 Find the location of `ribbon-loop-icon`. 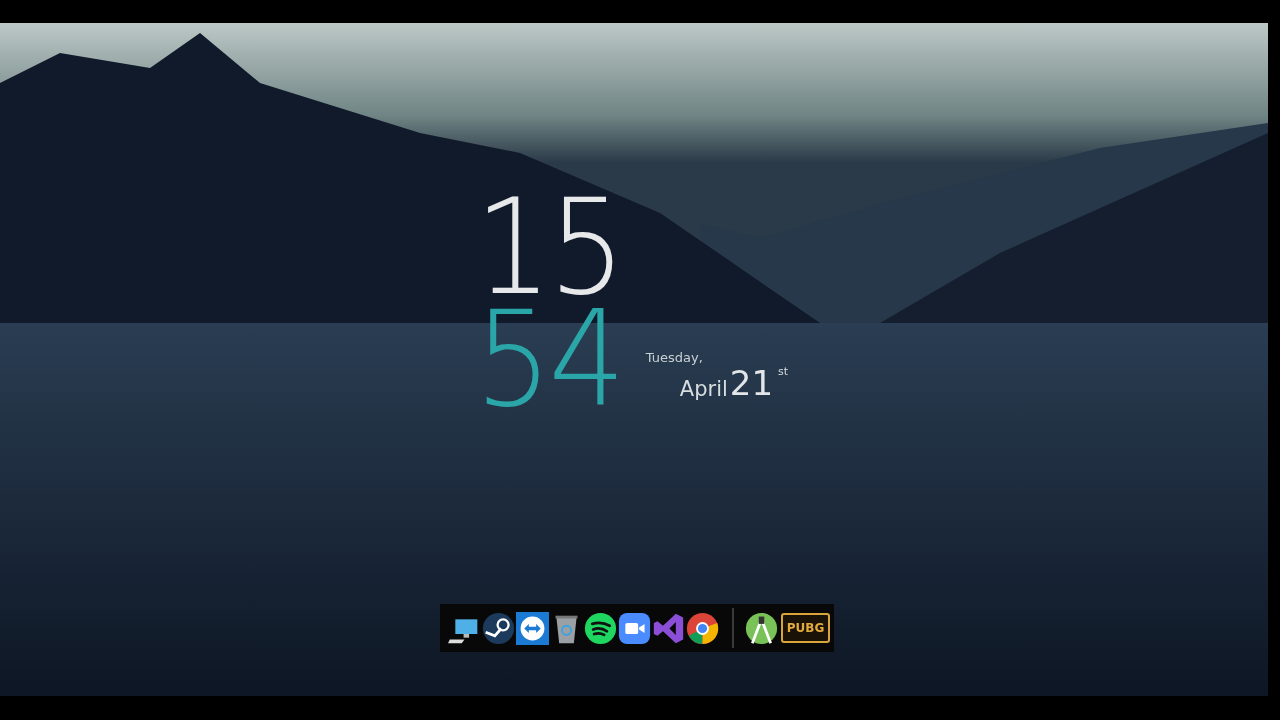

ribbon-loop-icon is located at coordinates (668, 628).